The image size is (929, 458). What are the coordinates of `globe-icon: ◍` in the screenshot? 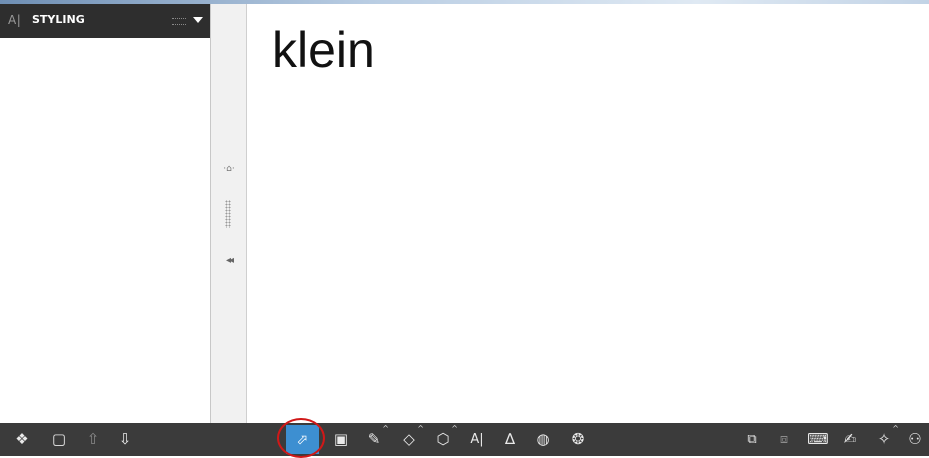 It's located at (543, 439).